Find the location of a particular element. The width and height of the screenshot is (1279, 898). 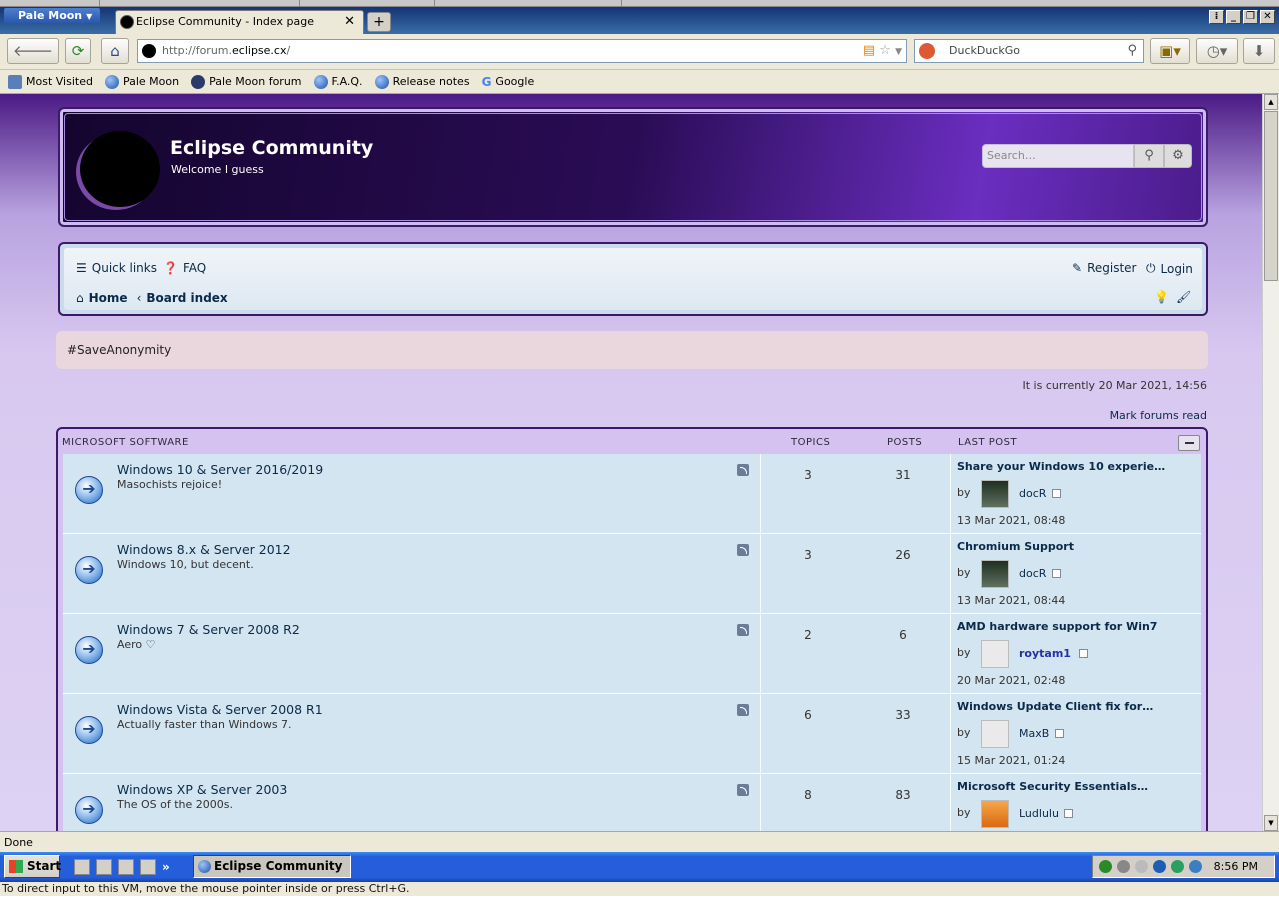

bookmark-most-visited: Most Visited is located at coordinates (50, 81).